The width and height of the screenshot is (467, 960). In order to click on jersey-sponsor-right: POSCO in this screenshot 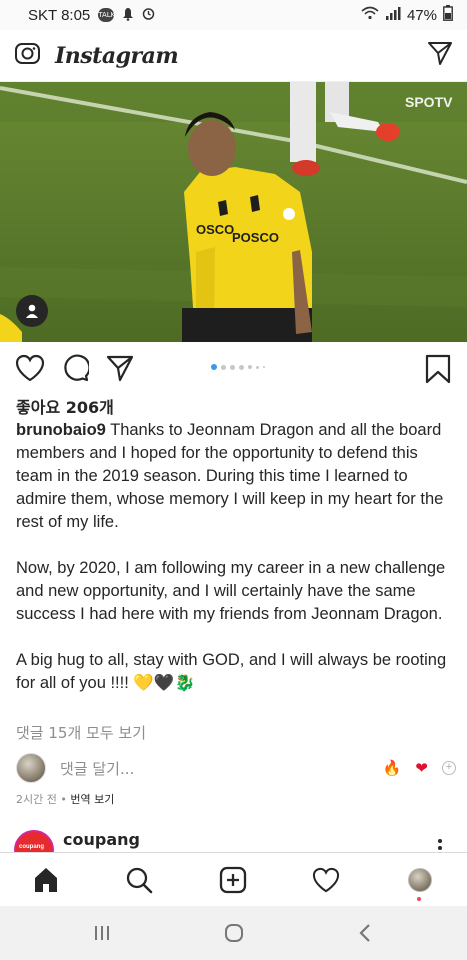, I will do `click(255, 237)`.